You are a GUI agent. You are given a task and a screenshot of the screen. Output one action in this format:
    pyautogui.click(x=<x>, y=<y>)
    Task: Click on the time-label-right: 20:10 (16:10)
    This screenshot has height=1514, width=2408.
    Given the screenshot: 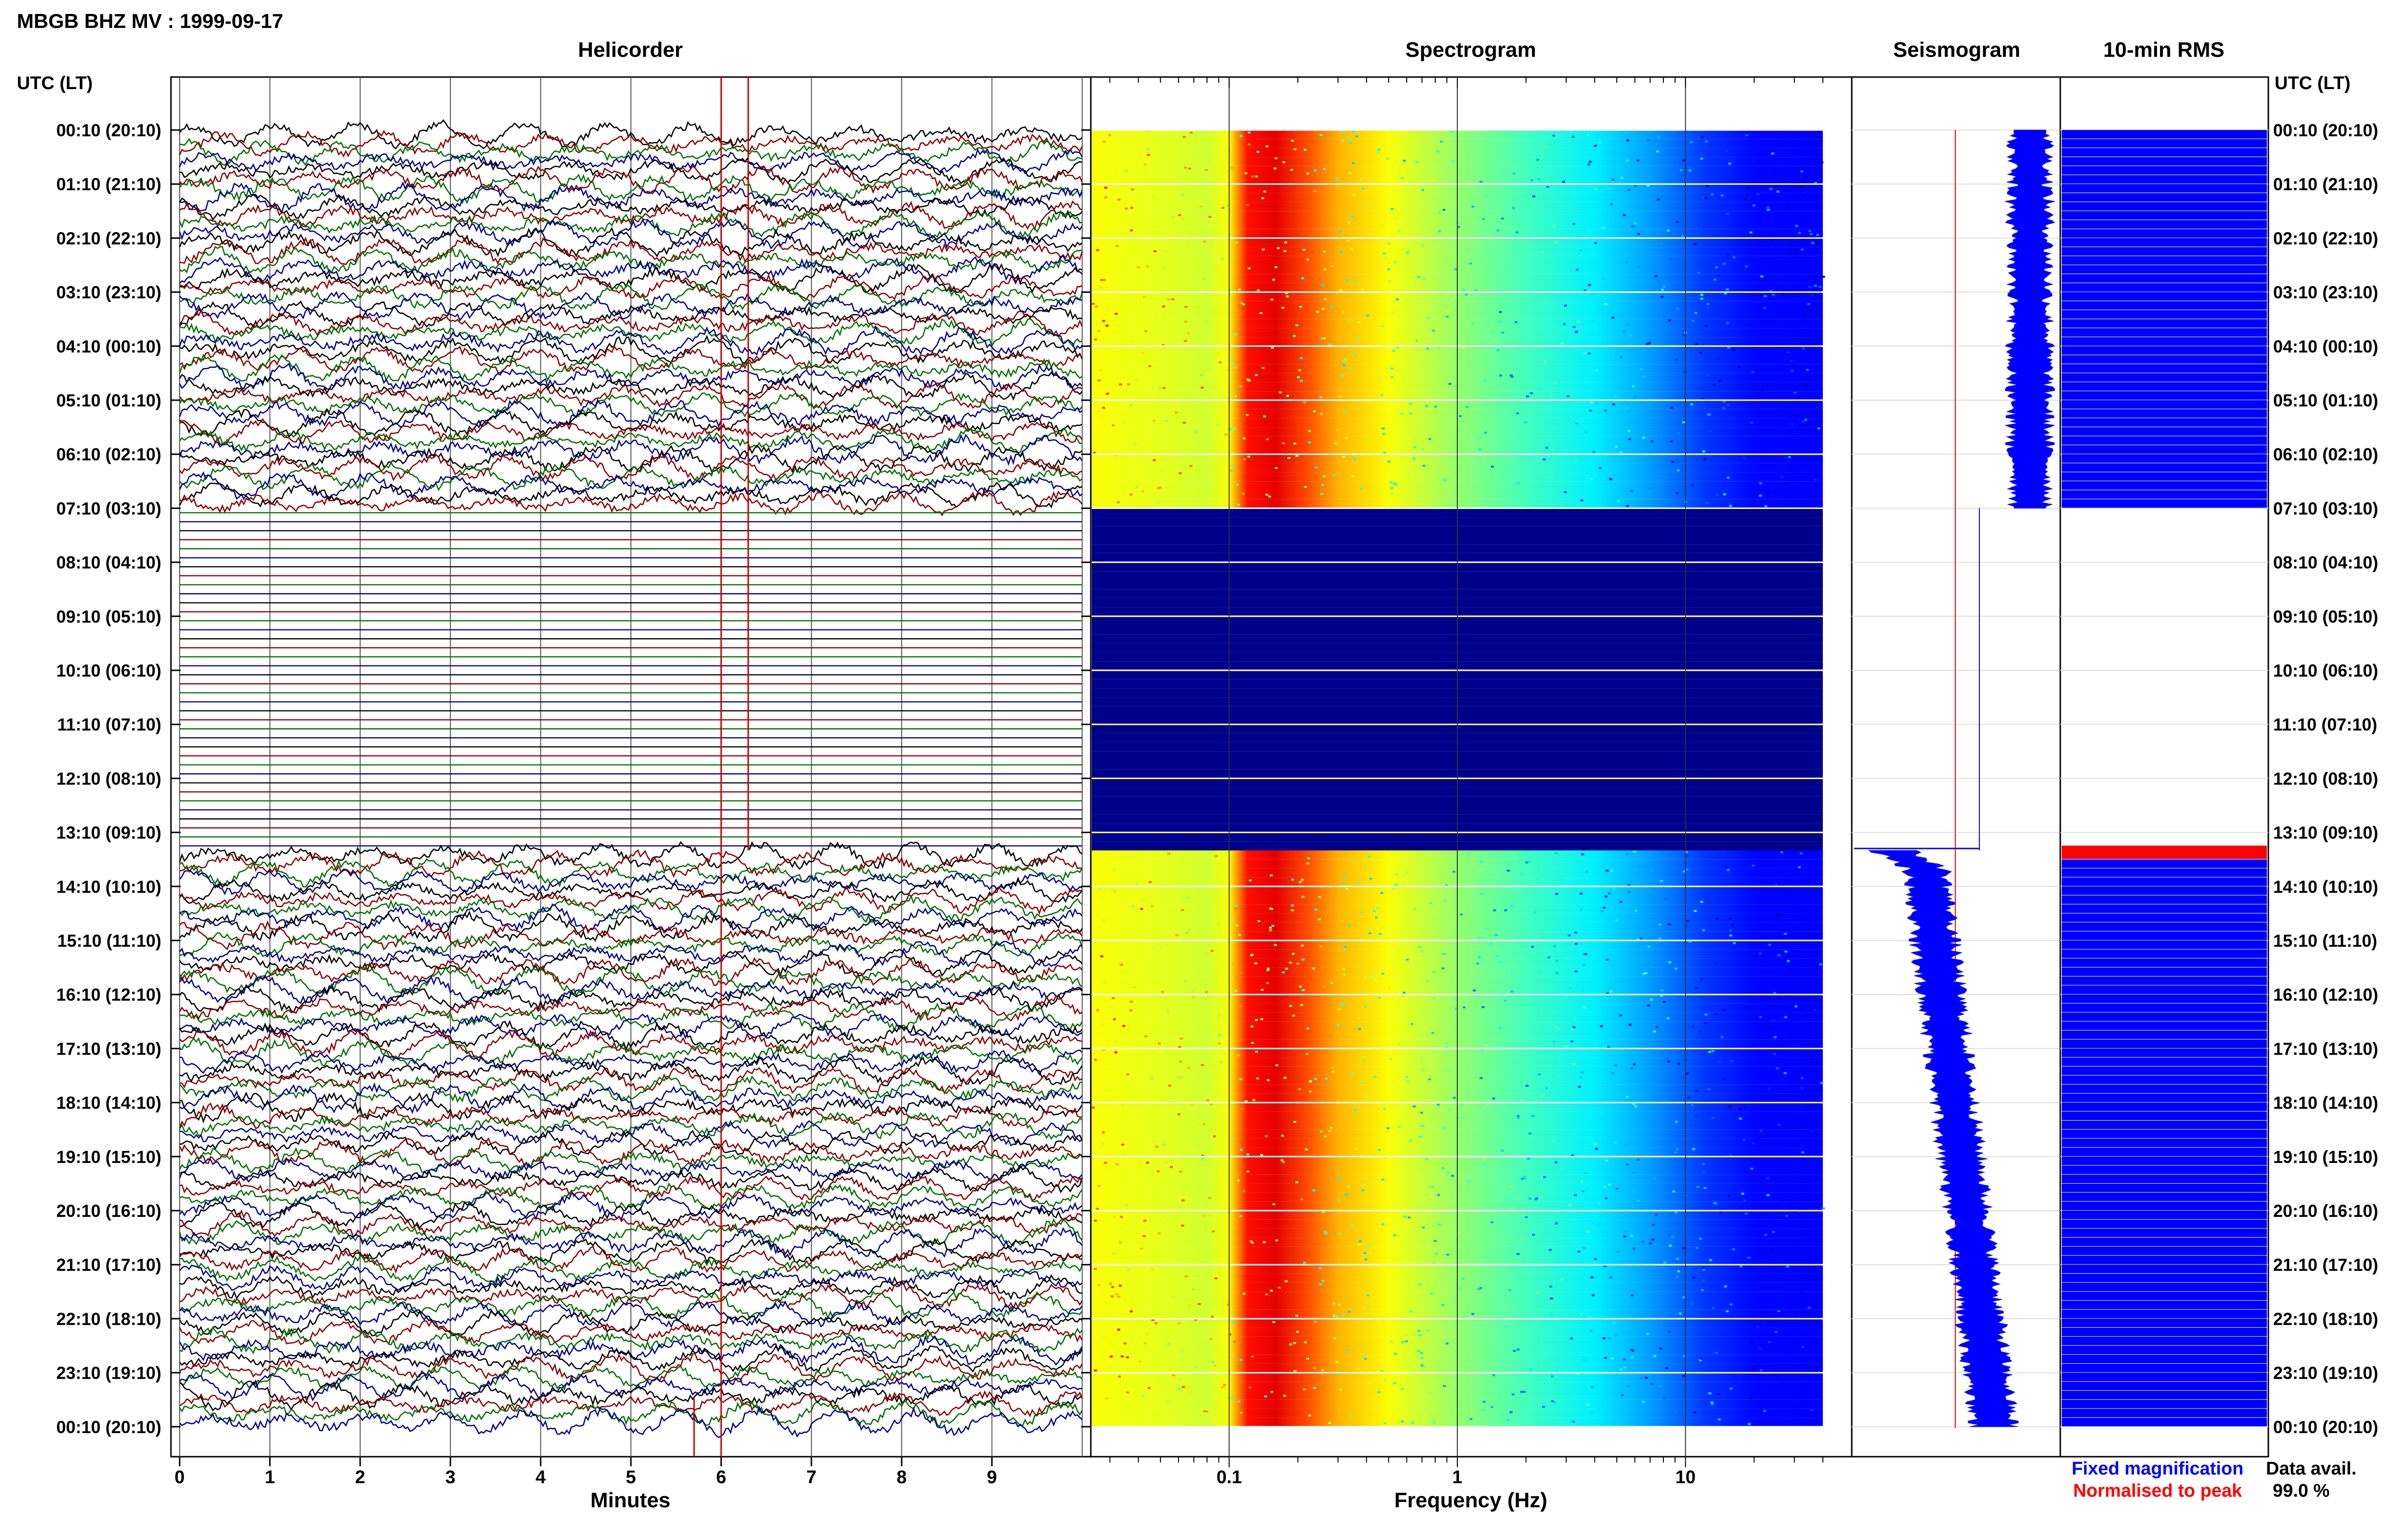 What is the action you would take?
    pyautogui.click(x=2325, y=1211)
    